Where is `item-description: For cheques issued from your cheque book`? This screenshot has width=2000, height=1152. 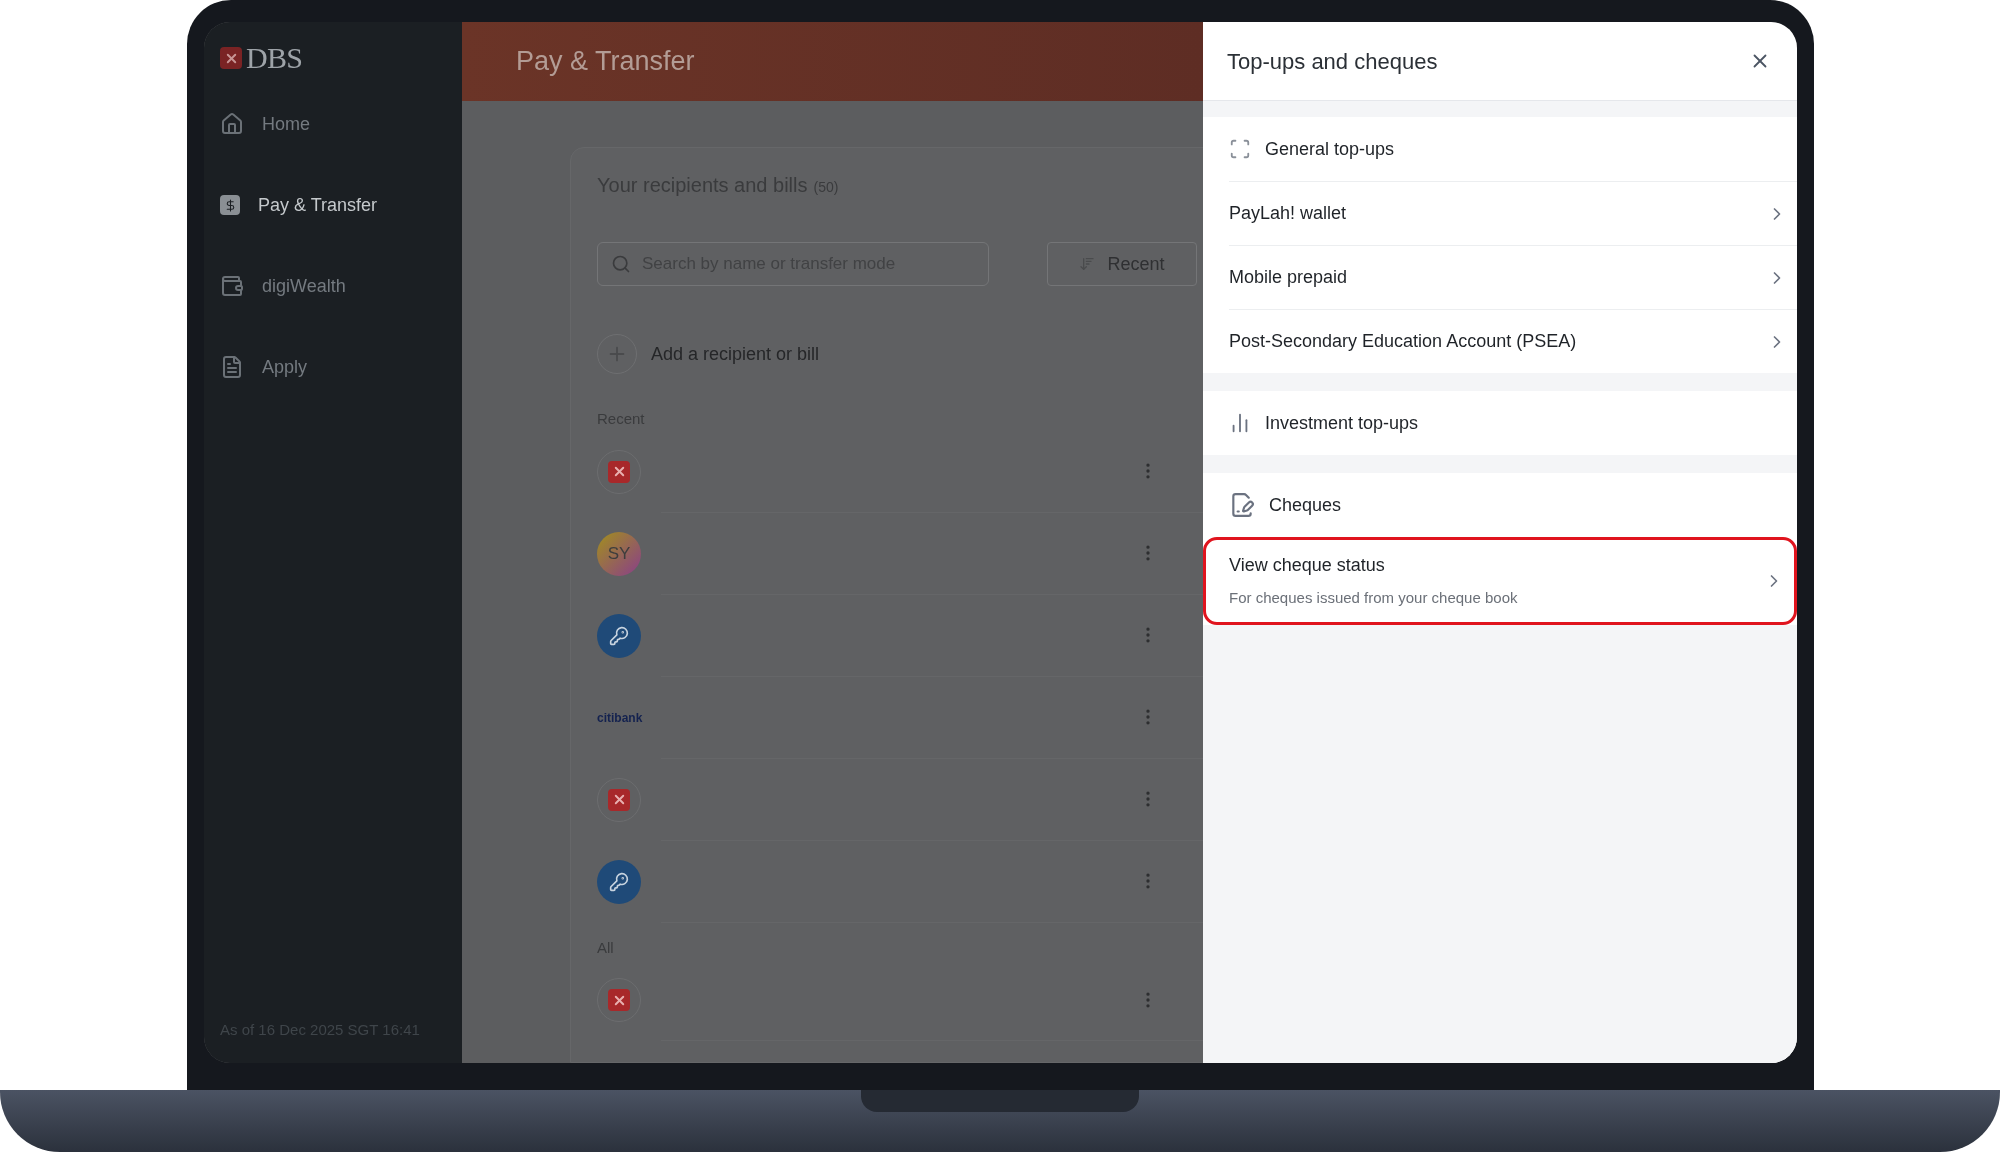 item-description: For cheques issued from your cheque book is located at coordinates (1373, 598).